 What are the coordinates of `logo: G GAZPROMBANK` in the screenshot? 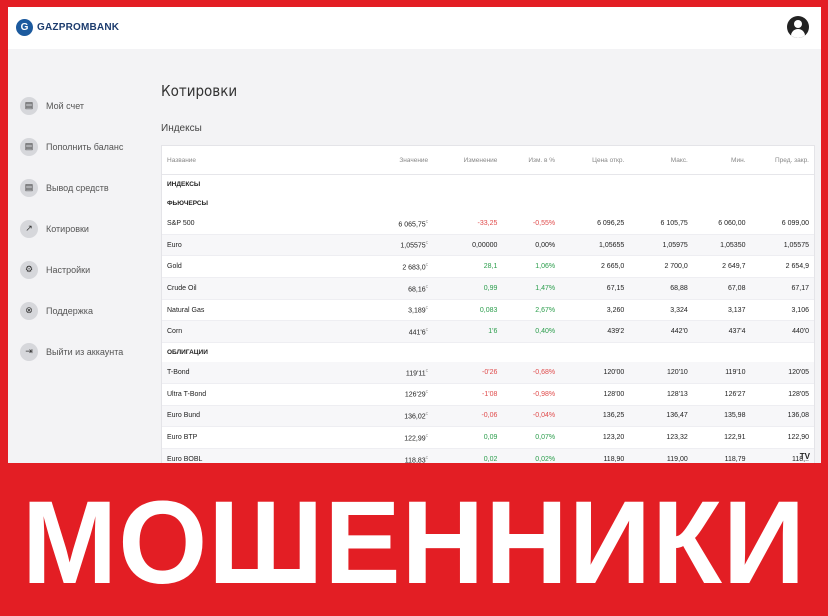 It's located at (67, 27).